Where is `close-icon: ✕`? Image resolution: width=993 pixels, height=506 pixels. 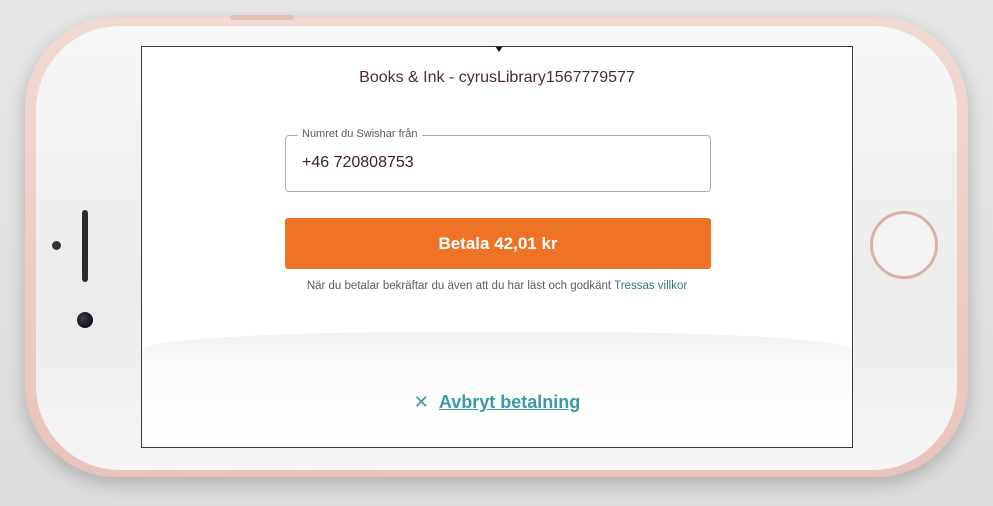 close-icon: ✕ is located at coordinates (421, 402).